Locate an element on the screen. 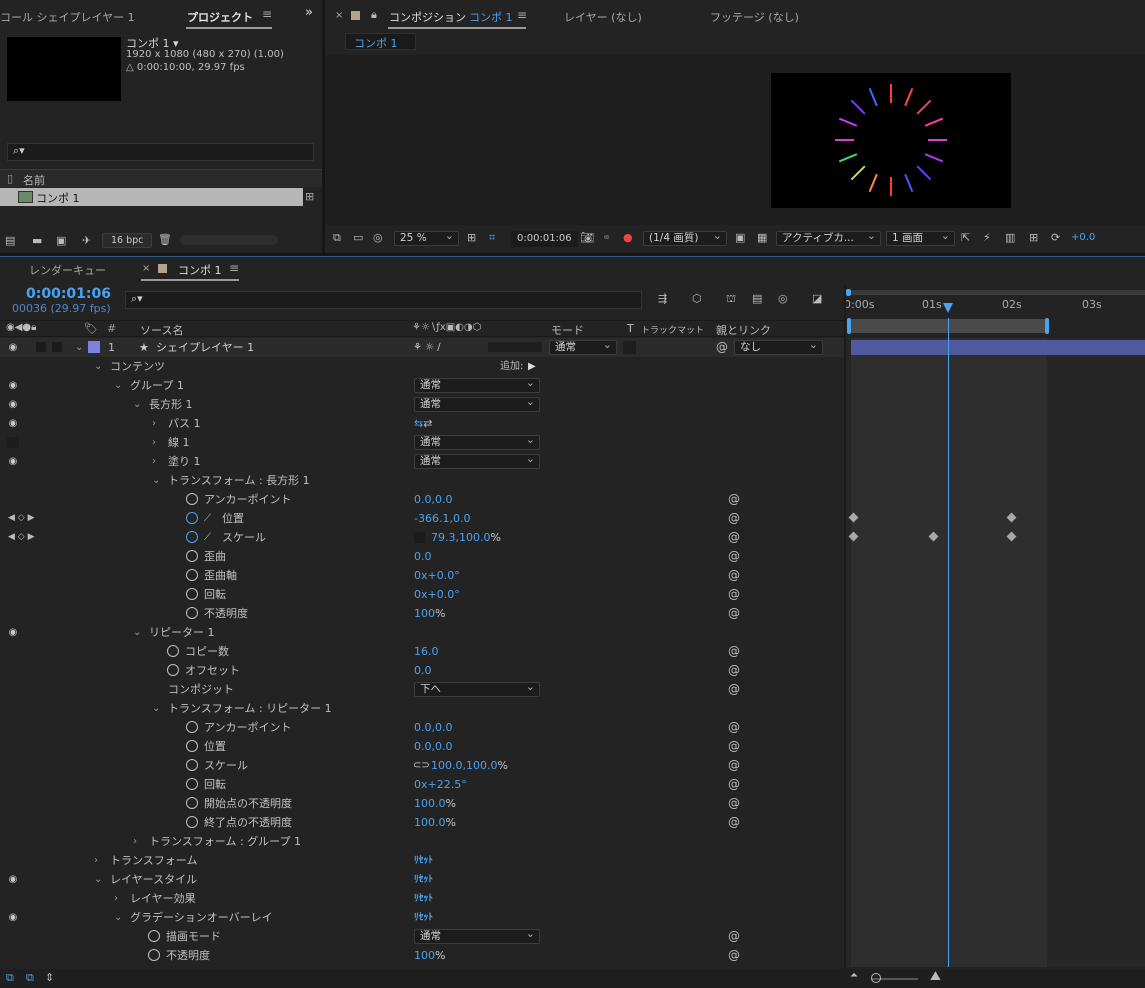  layer-switches-toggle-icon: ⧉ is located at coordinates (10, 978).